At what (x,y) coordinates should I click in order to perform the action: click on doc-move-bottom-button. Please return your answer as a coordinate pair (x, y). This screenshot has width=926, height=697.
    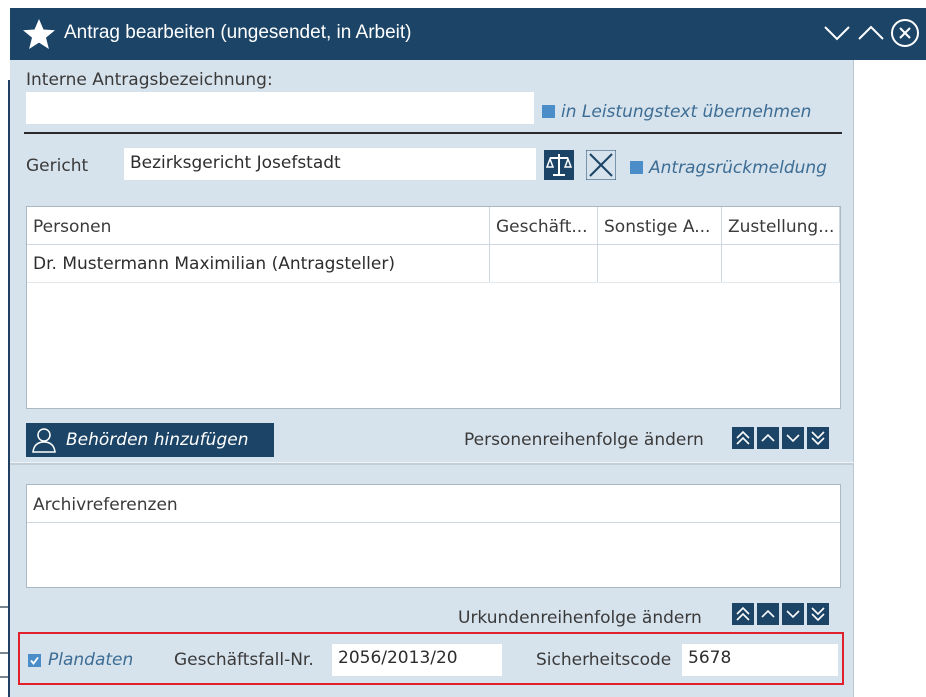
    Looking at the image, I should click on (818, 614).